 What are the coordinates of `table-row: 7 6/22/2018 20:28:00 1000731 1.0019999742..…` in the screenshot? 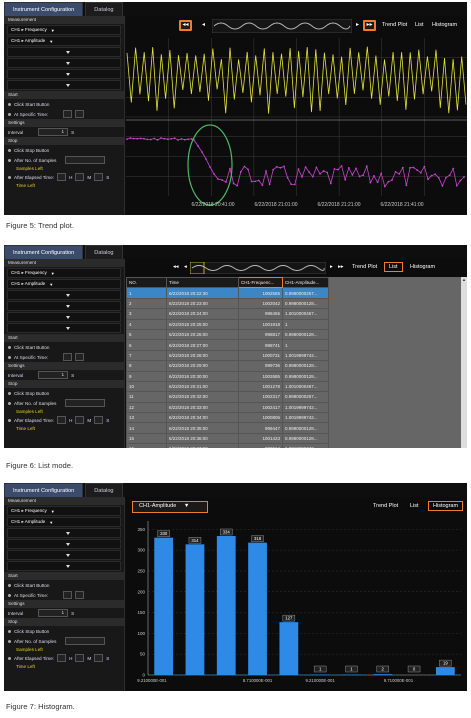 It's located at (227, 355).